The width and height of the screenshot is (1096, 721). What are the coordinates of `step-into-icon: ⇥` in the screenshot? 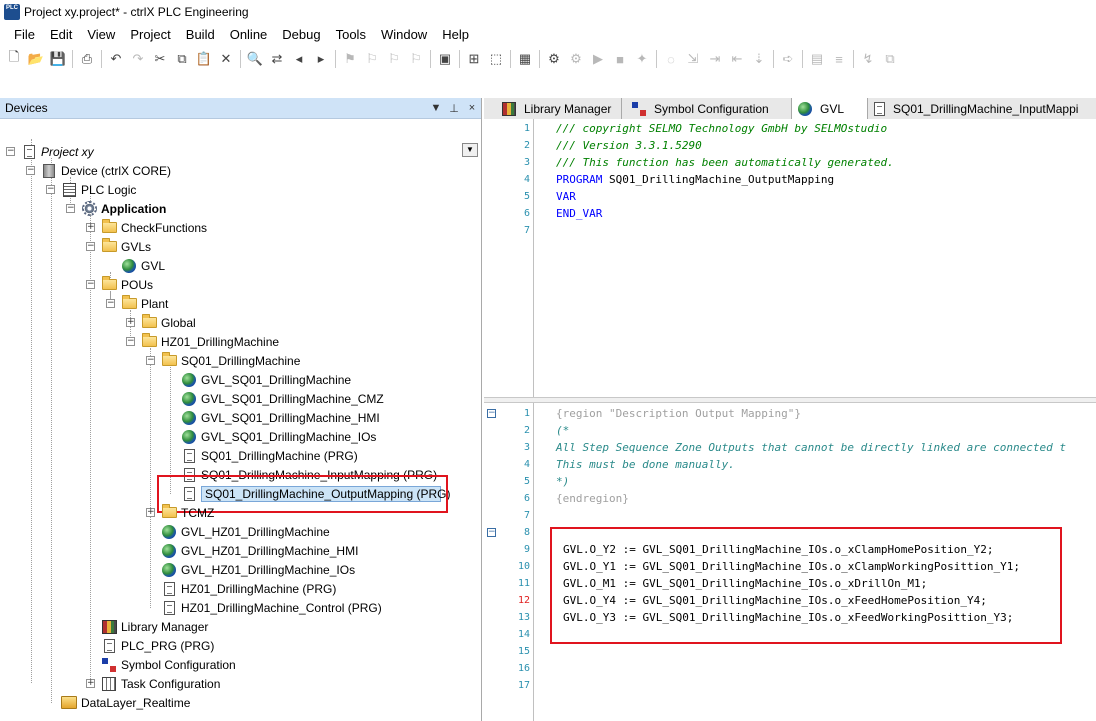 It's located at (715, 59).